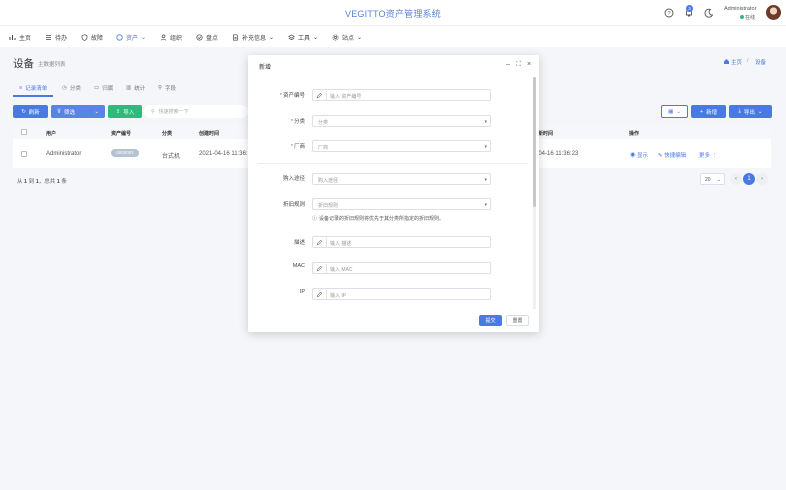 The image size is (786, 490). I want to click on more-action: 更多 ⋮, so click(708, 155).